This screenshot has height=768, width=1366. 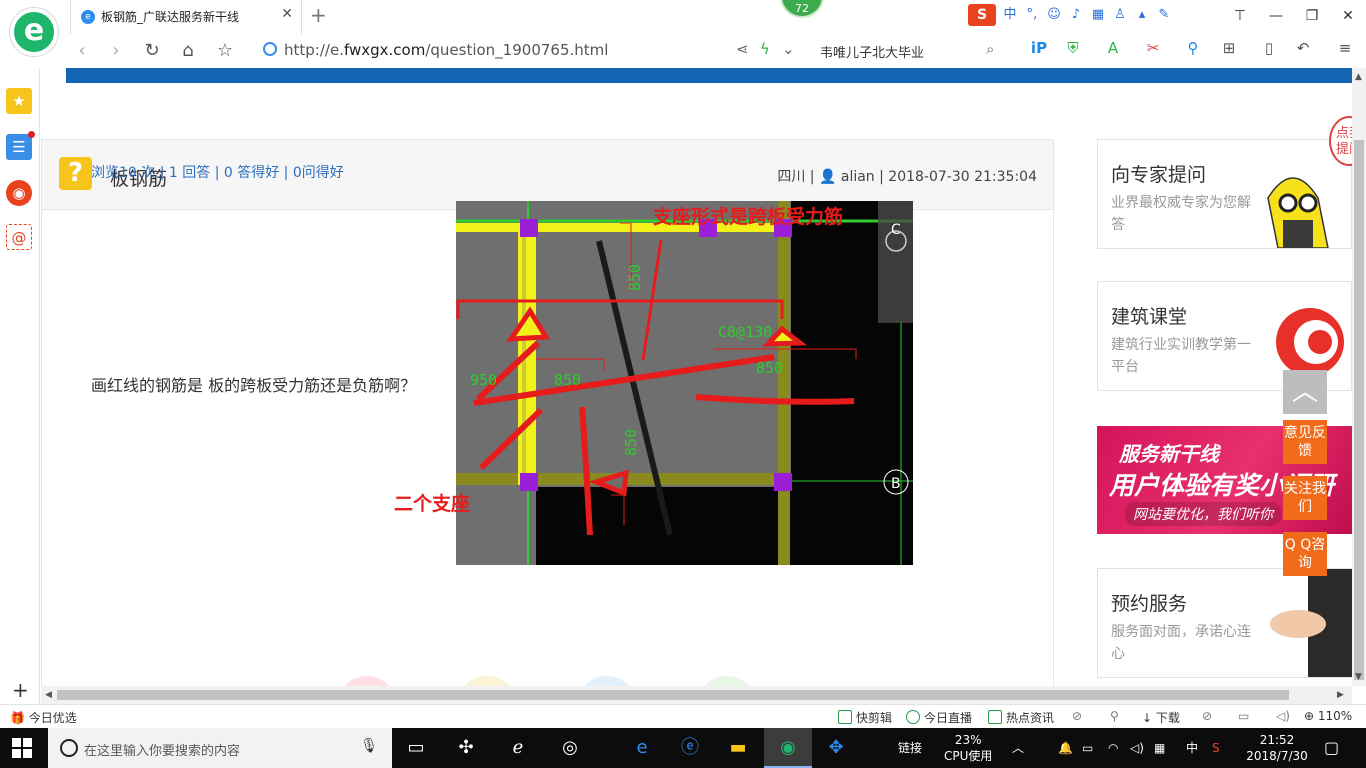 I want to click on tray-expand-icon: ︿, so click(x=1018, y=748).